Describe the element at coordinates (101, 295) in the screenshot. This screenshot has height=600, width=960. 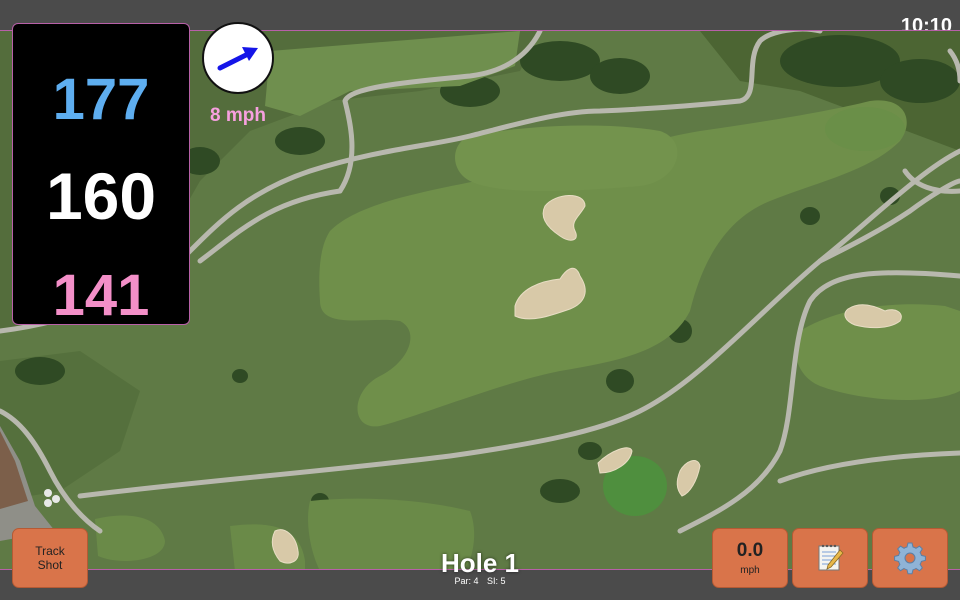
I see `front-distance: 141` at that location.